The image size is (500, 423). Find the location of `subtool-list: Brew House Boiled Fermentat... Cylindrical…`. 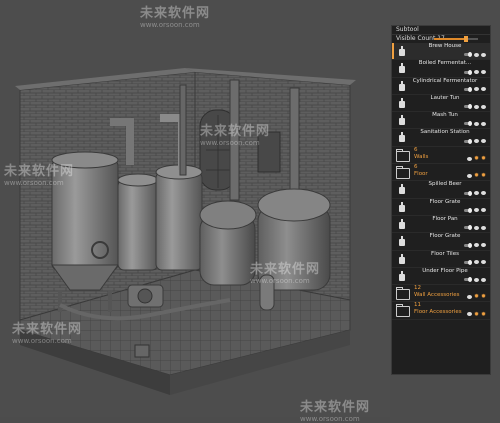

subtool-list: Brew House Boiled Fermentat... Cylindrical… is located at coordinates (441, 181).